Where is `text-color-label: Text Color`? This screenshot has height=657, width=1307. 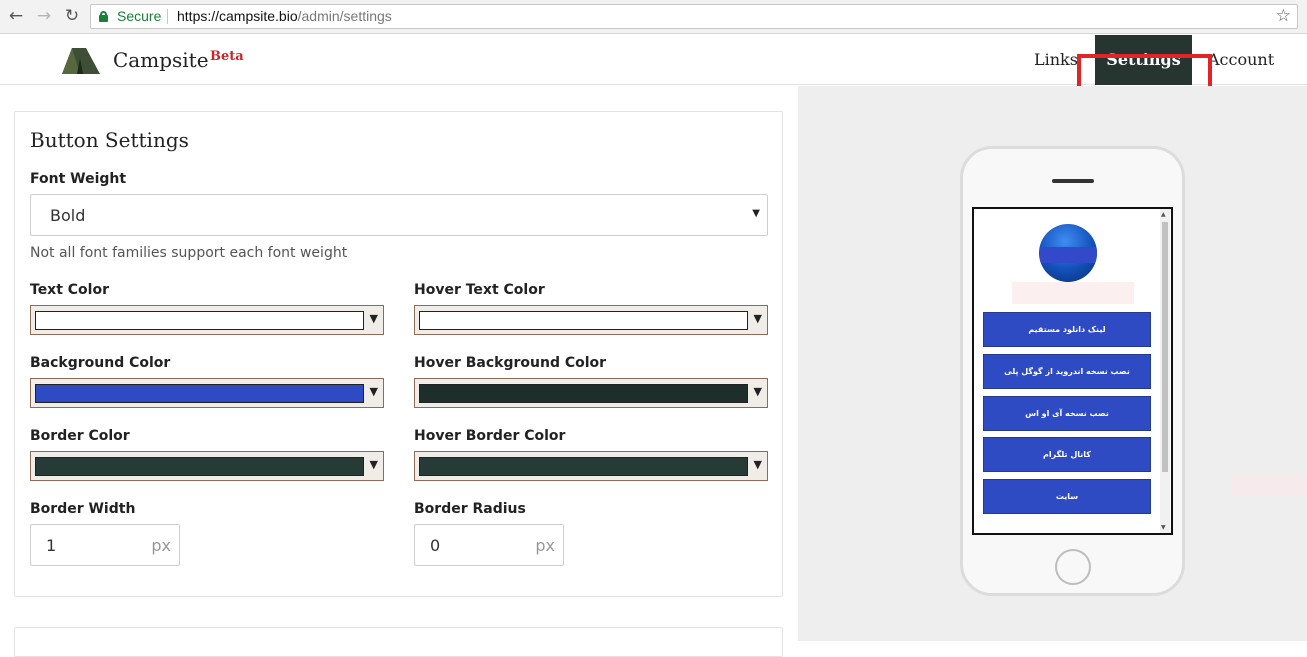 text-color-label: Text Color is located at coordinates (69, 290).